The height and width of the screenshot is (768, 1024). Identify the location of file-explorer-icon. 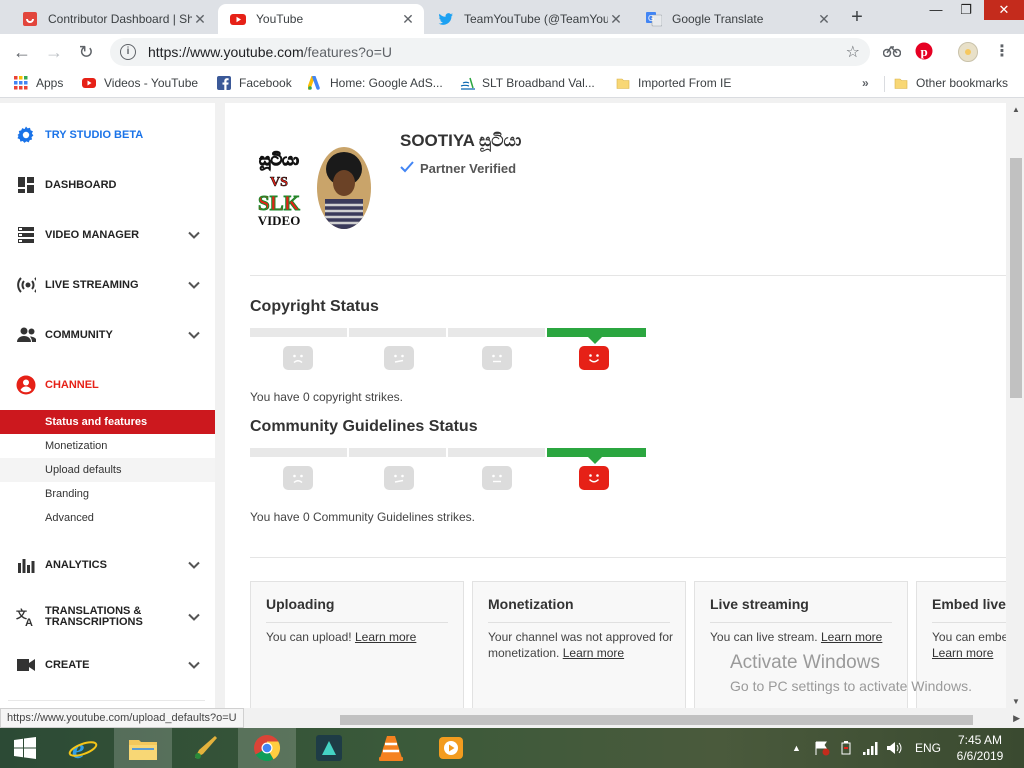
(143, 748).